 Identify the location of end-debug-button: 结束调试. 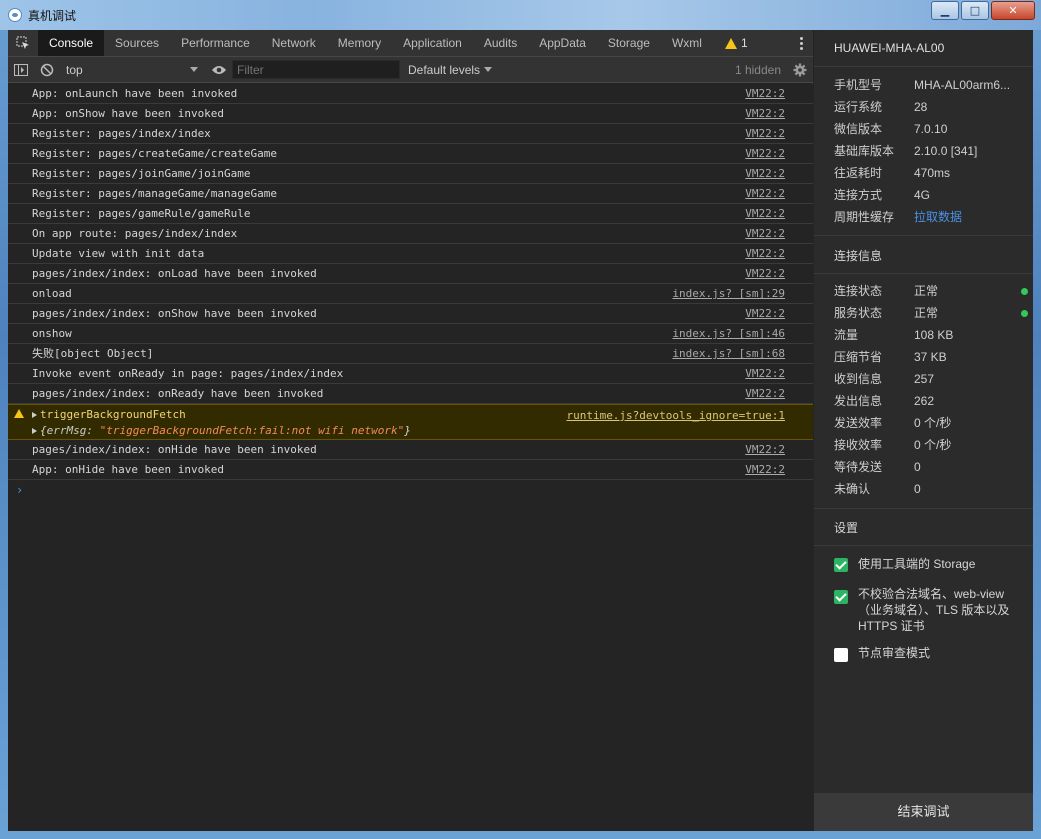
(923, 812).